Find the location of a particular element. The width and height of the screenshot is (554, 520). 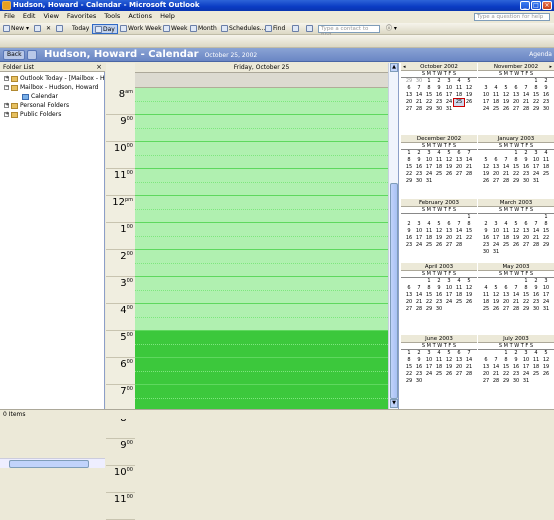

expand-icon: + is located at coordinates (6, 105).